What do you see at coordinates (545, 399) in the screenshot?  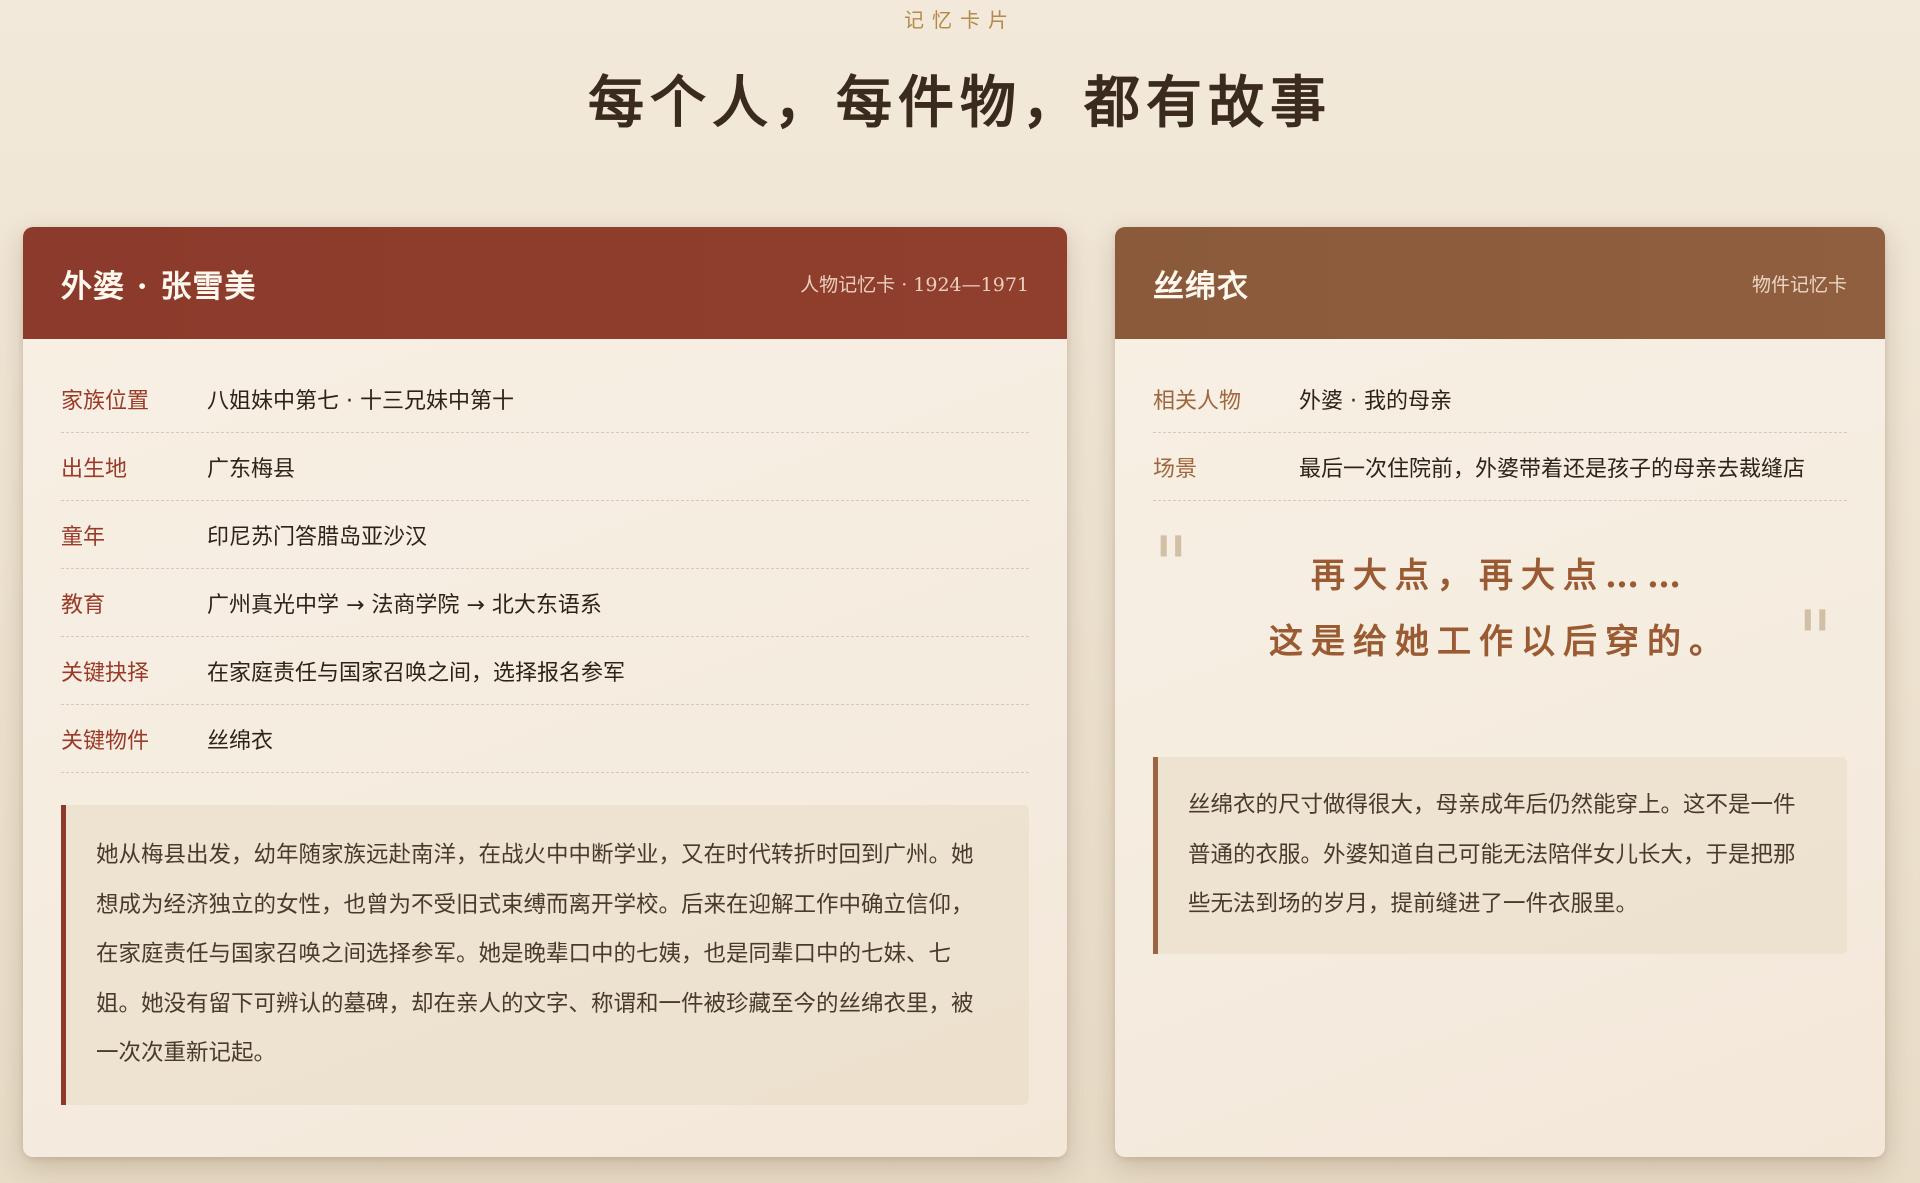 I see `info-row-family-position: 家族位置 八姐妹中第七 · 十三兄妹中第十` at bounding box center [545, 399].